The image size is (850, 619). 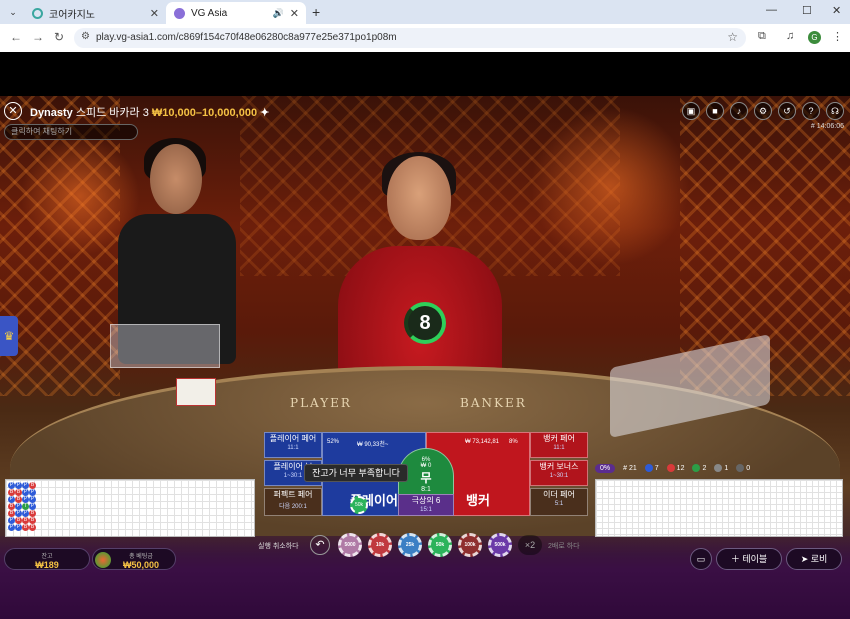 I want to click on extensions-icon: ⧉, so click(x=762, y=36).